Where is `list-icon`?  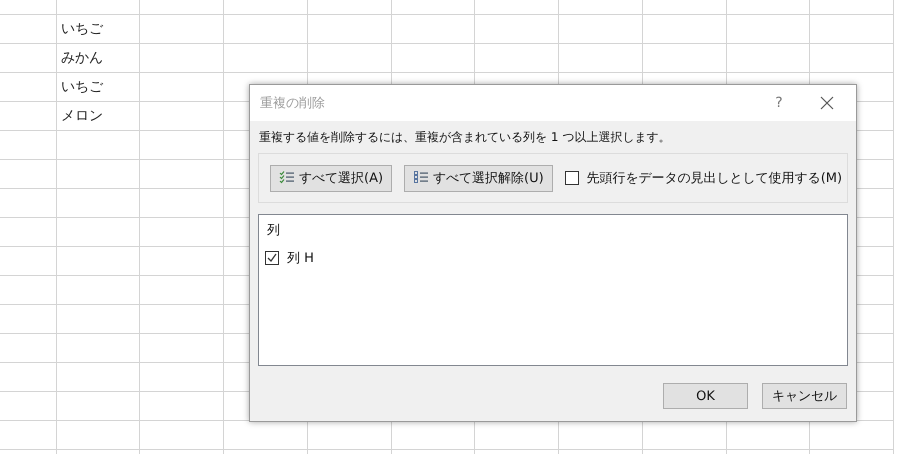 list-icon is located at coordinates (421, 178).